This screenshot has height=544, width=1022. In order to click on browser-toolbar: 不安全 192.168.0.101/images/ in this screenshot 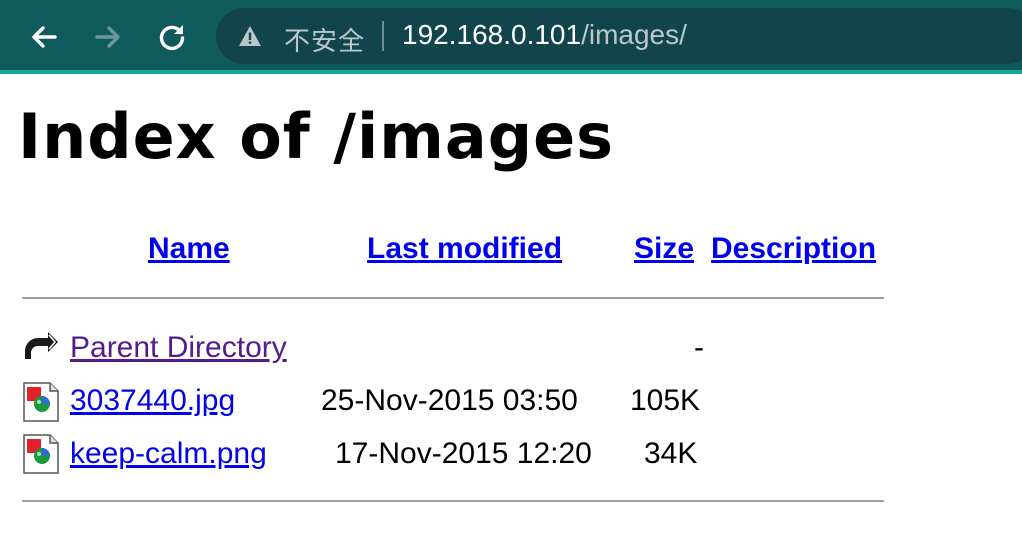, I will do `click(511, 37)`.